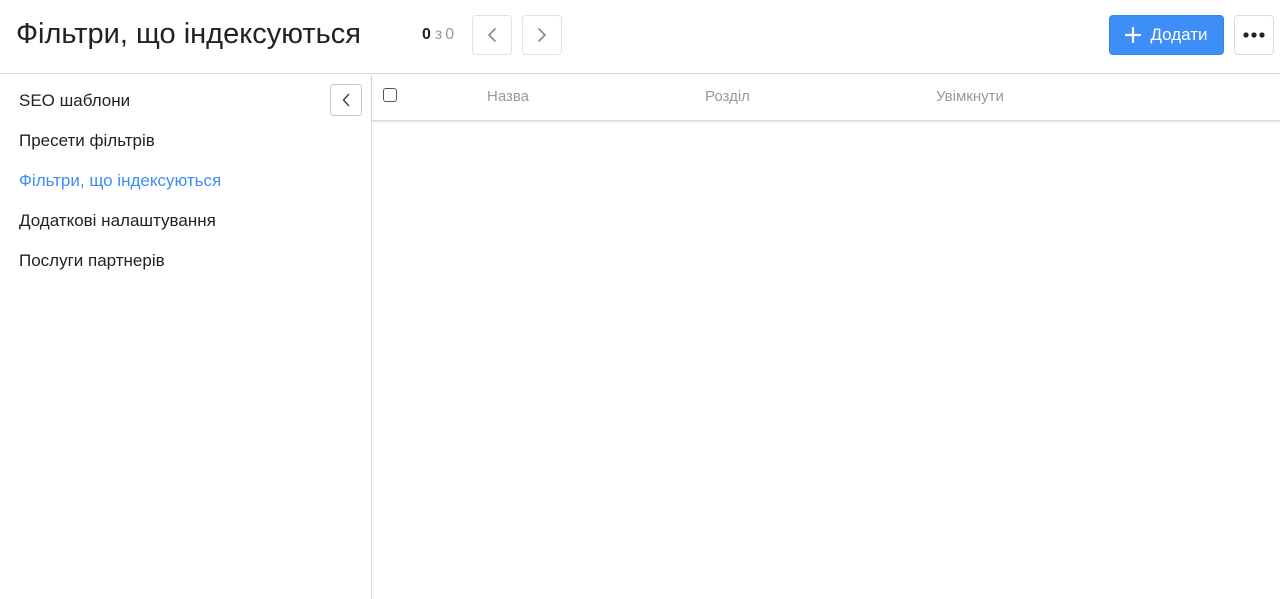 The image size is (1280, 599). Describe the element at coordinates (188, 34) in the screenshot. I see `page-title: Фільтри, що індексуються` at that location.